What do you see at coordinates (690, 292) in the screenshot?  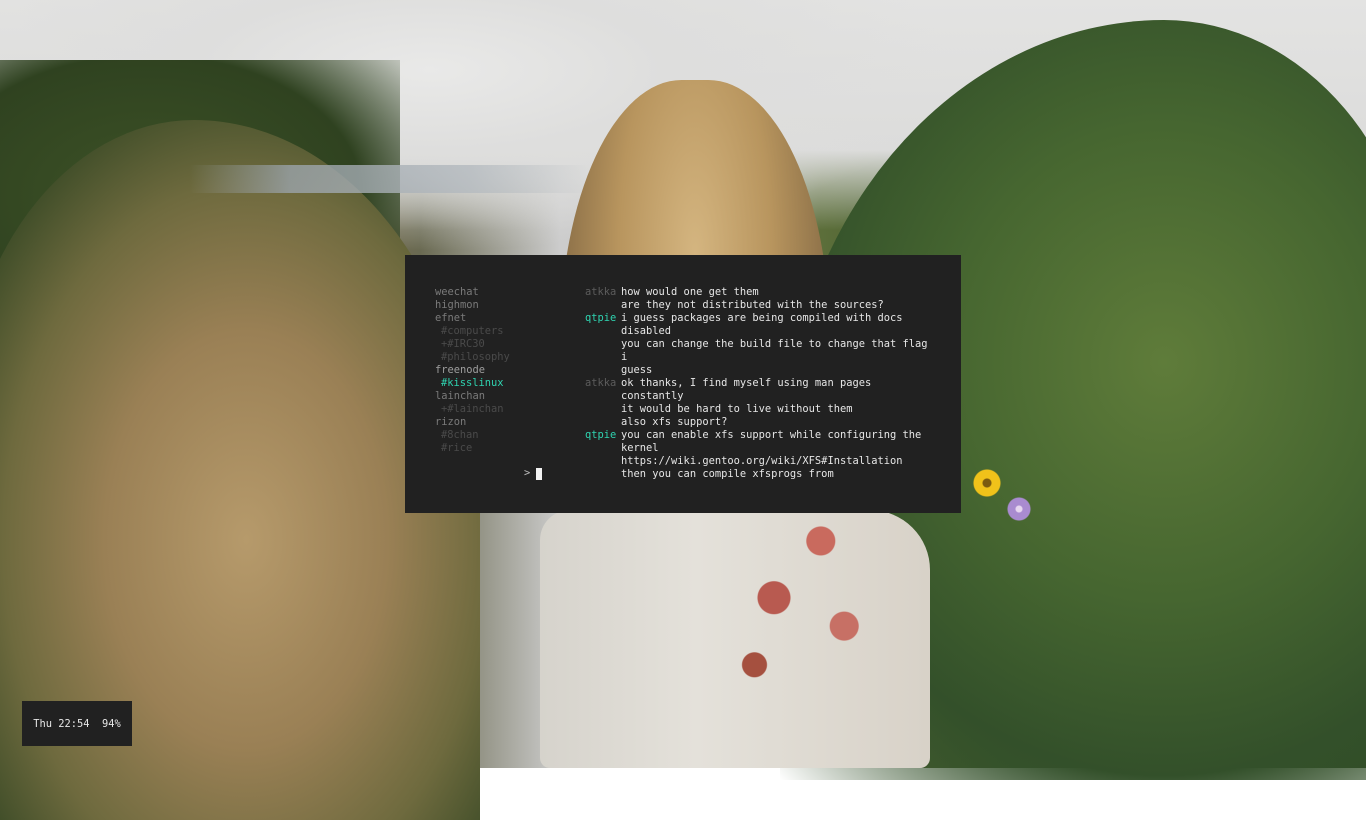 I see `message-text: how would one get them` at bounding box center [690, 292].